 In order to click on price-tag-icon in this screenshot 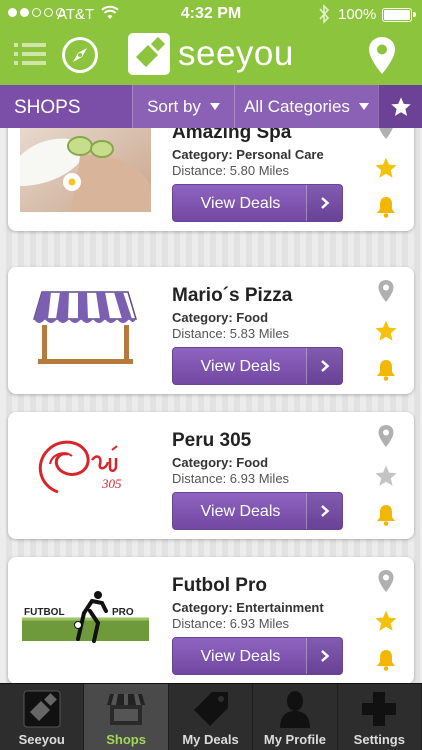, I will do `click(211, 709)`.